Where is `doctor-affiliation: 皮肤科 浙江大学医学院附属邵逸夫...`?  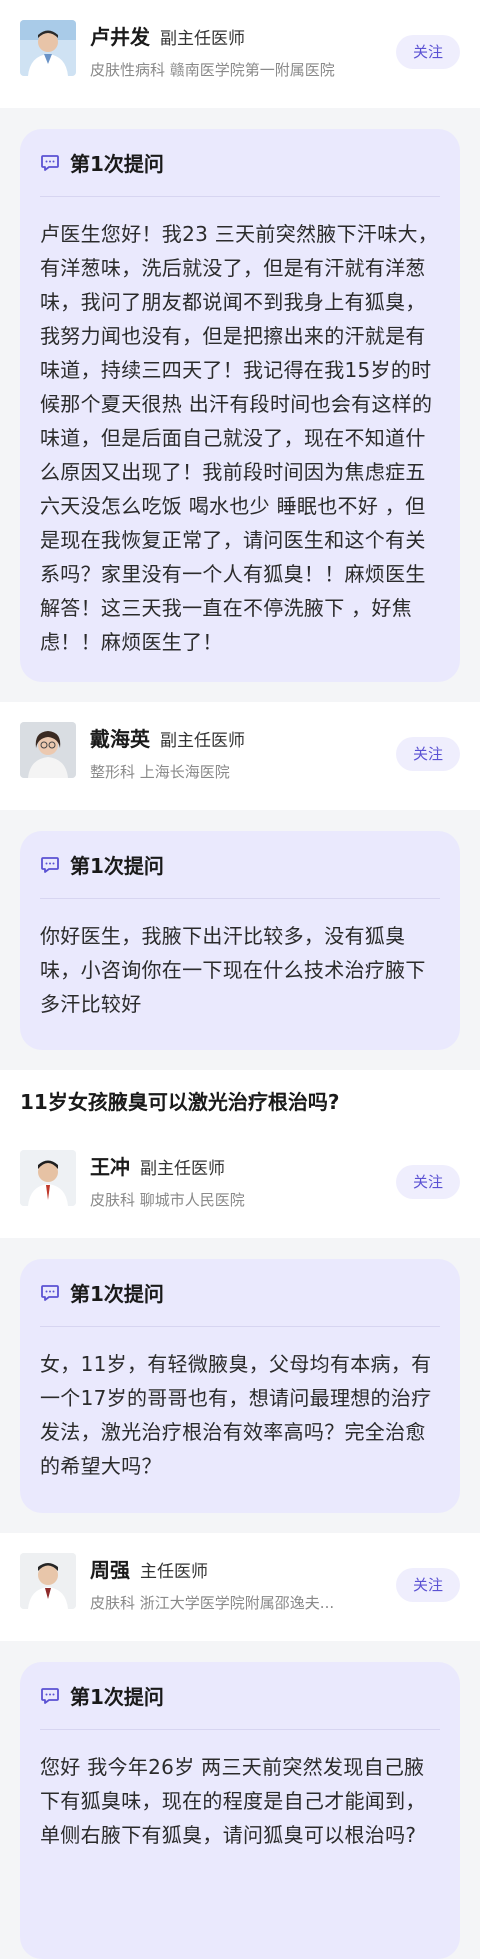
doctor-affiliation: 皮肤科 浙江大学医学院附属邵逸夫... is located at coordinates (212, 1603).